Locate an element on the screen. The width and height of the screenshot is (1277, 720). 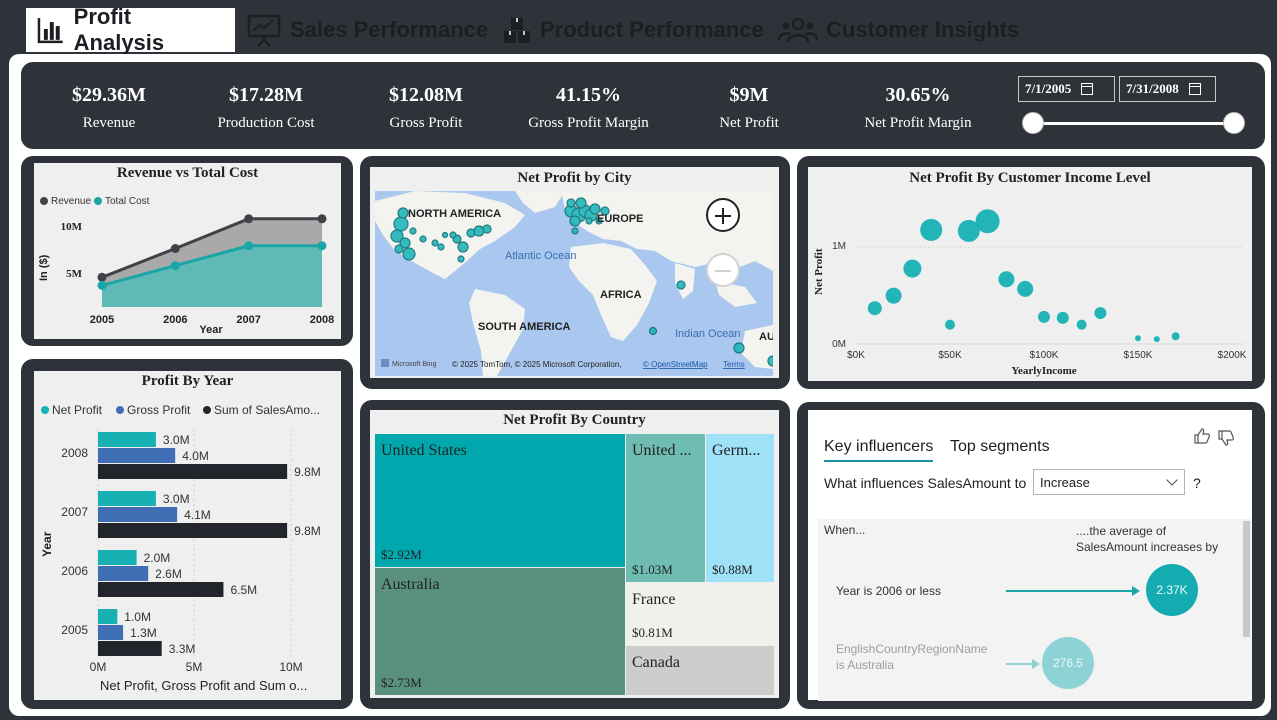
zoom-out-button is located at coordinates (723, 270).